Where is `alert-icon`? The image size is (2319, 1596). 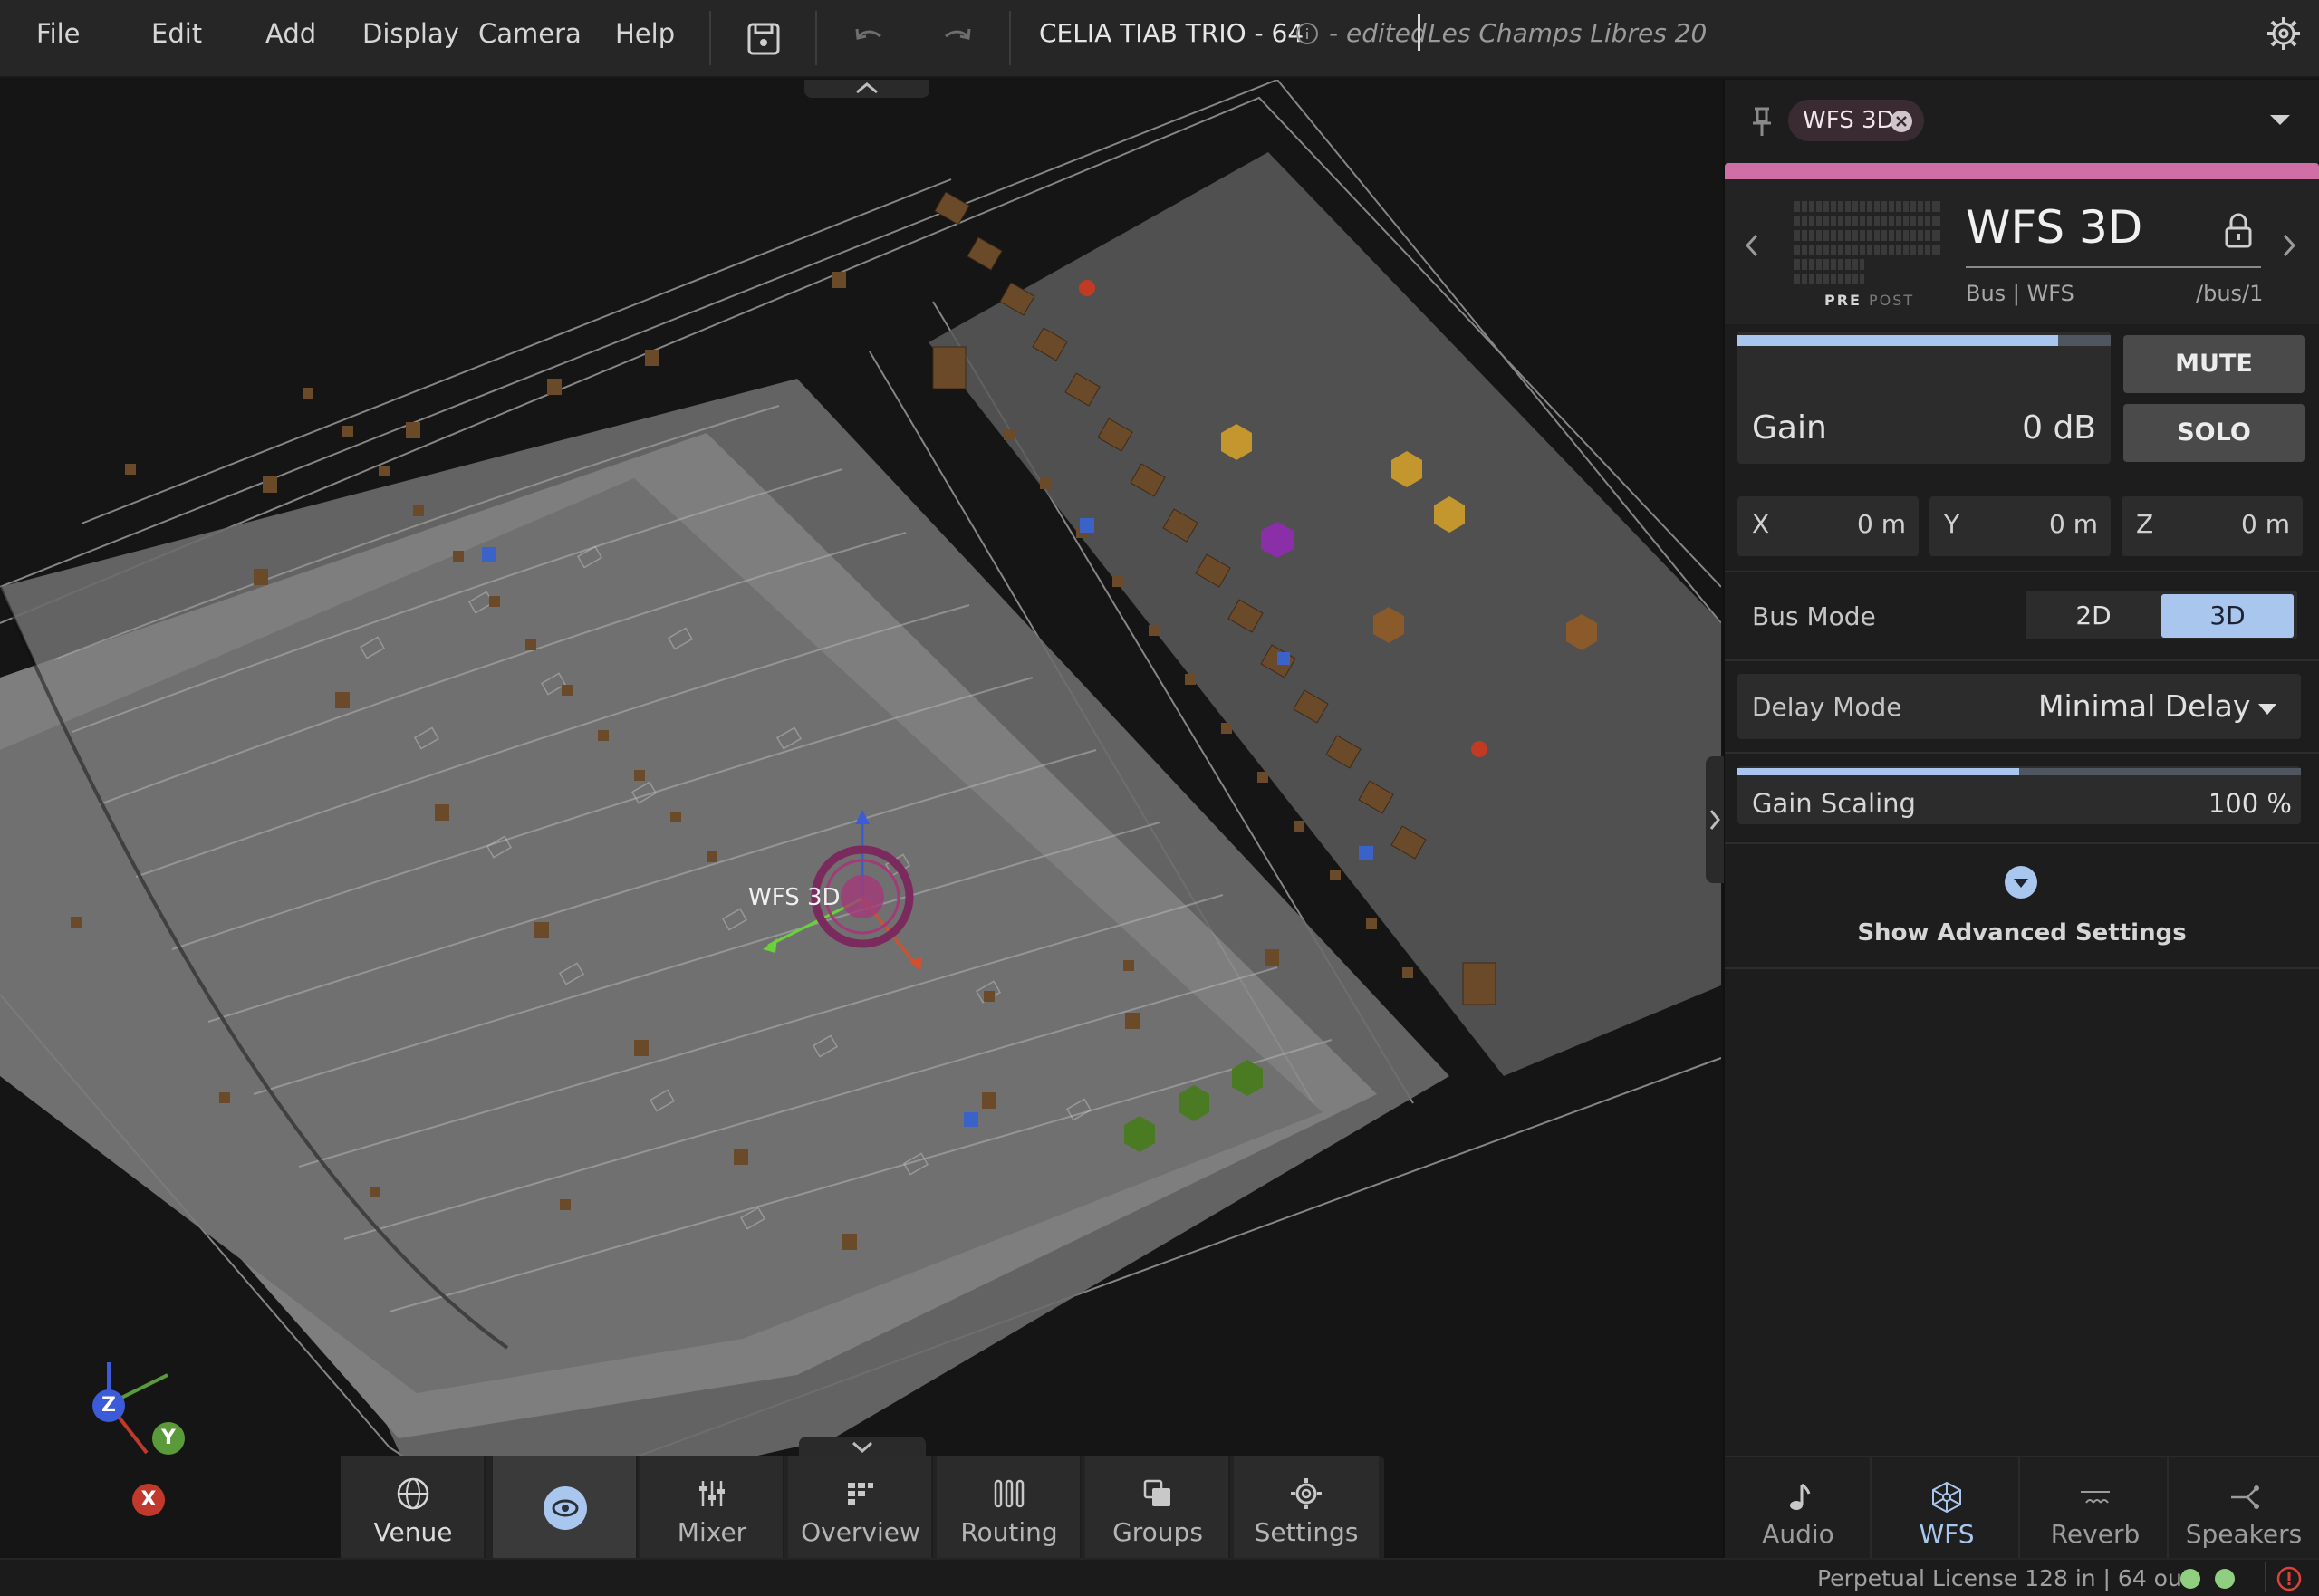
alert-icon is located at coordinates (2289, 1578).